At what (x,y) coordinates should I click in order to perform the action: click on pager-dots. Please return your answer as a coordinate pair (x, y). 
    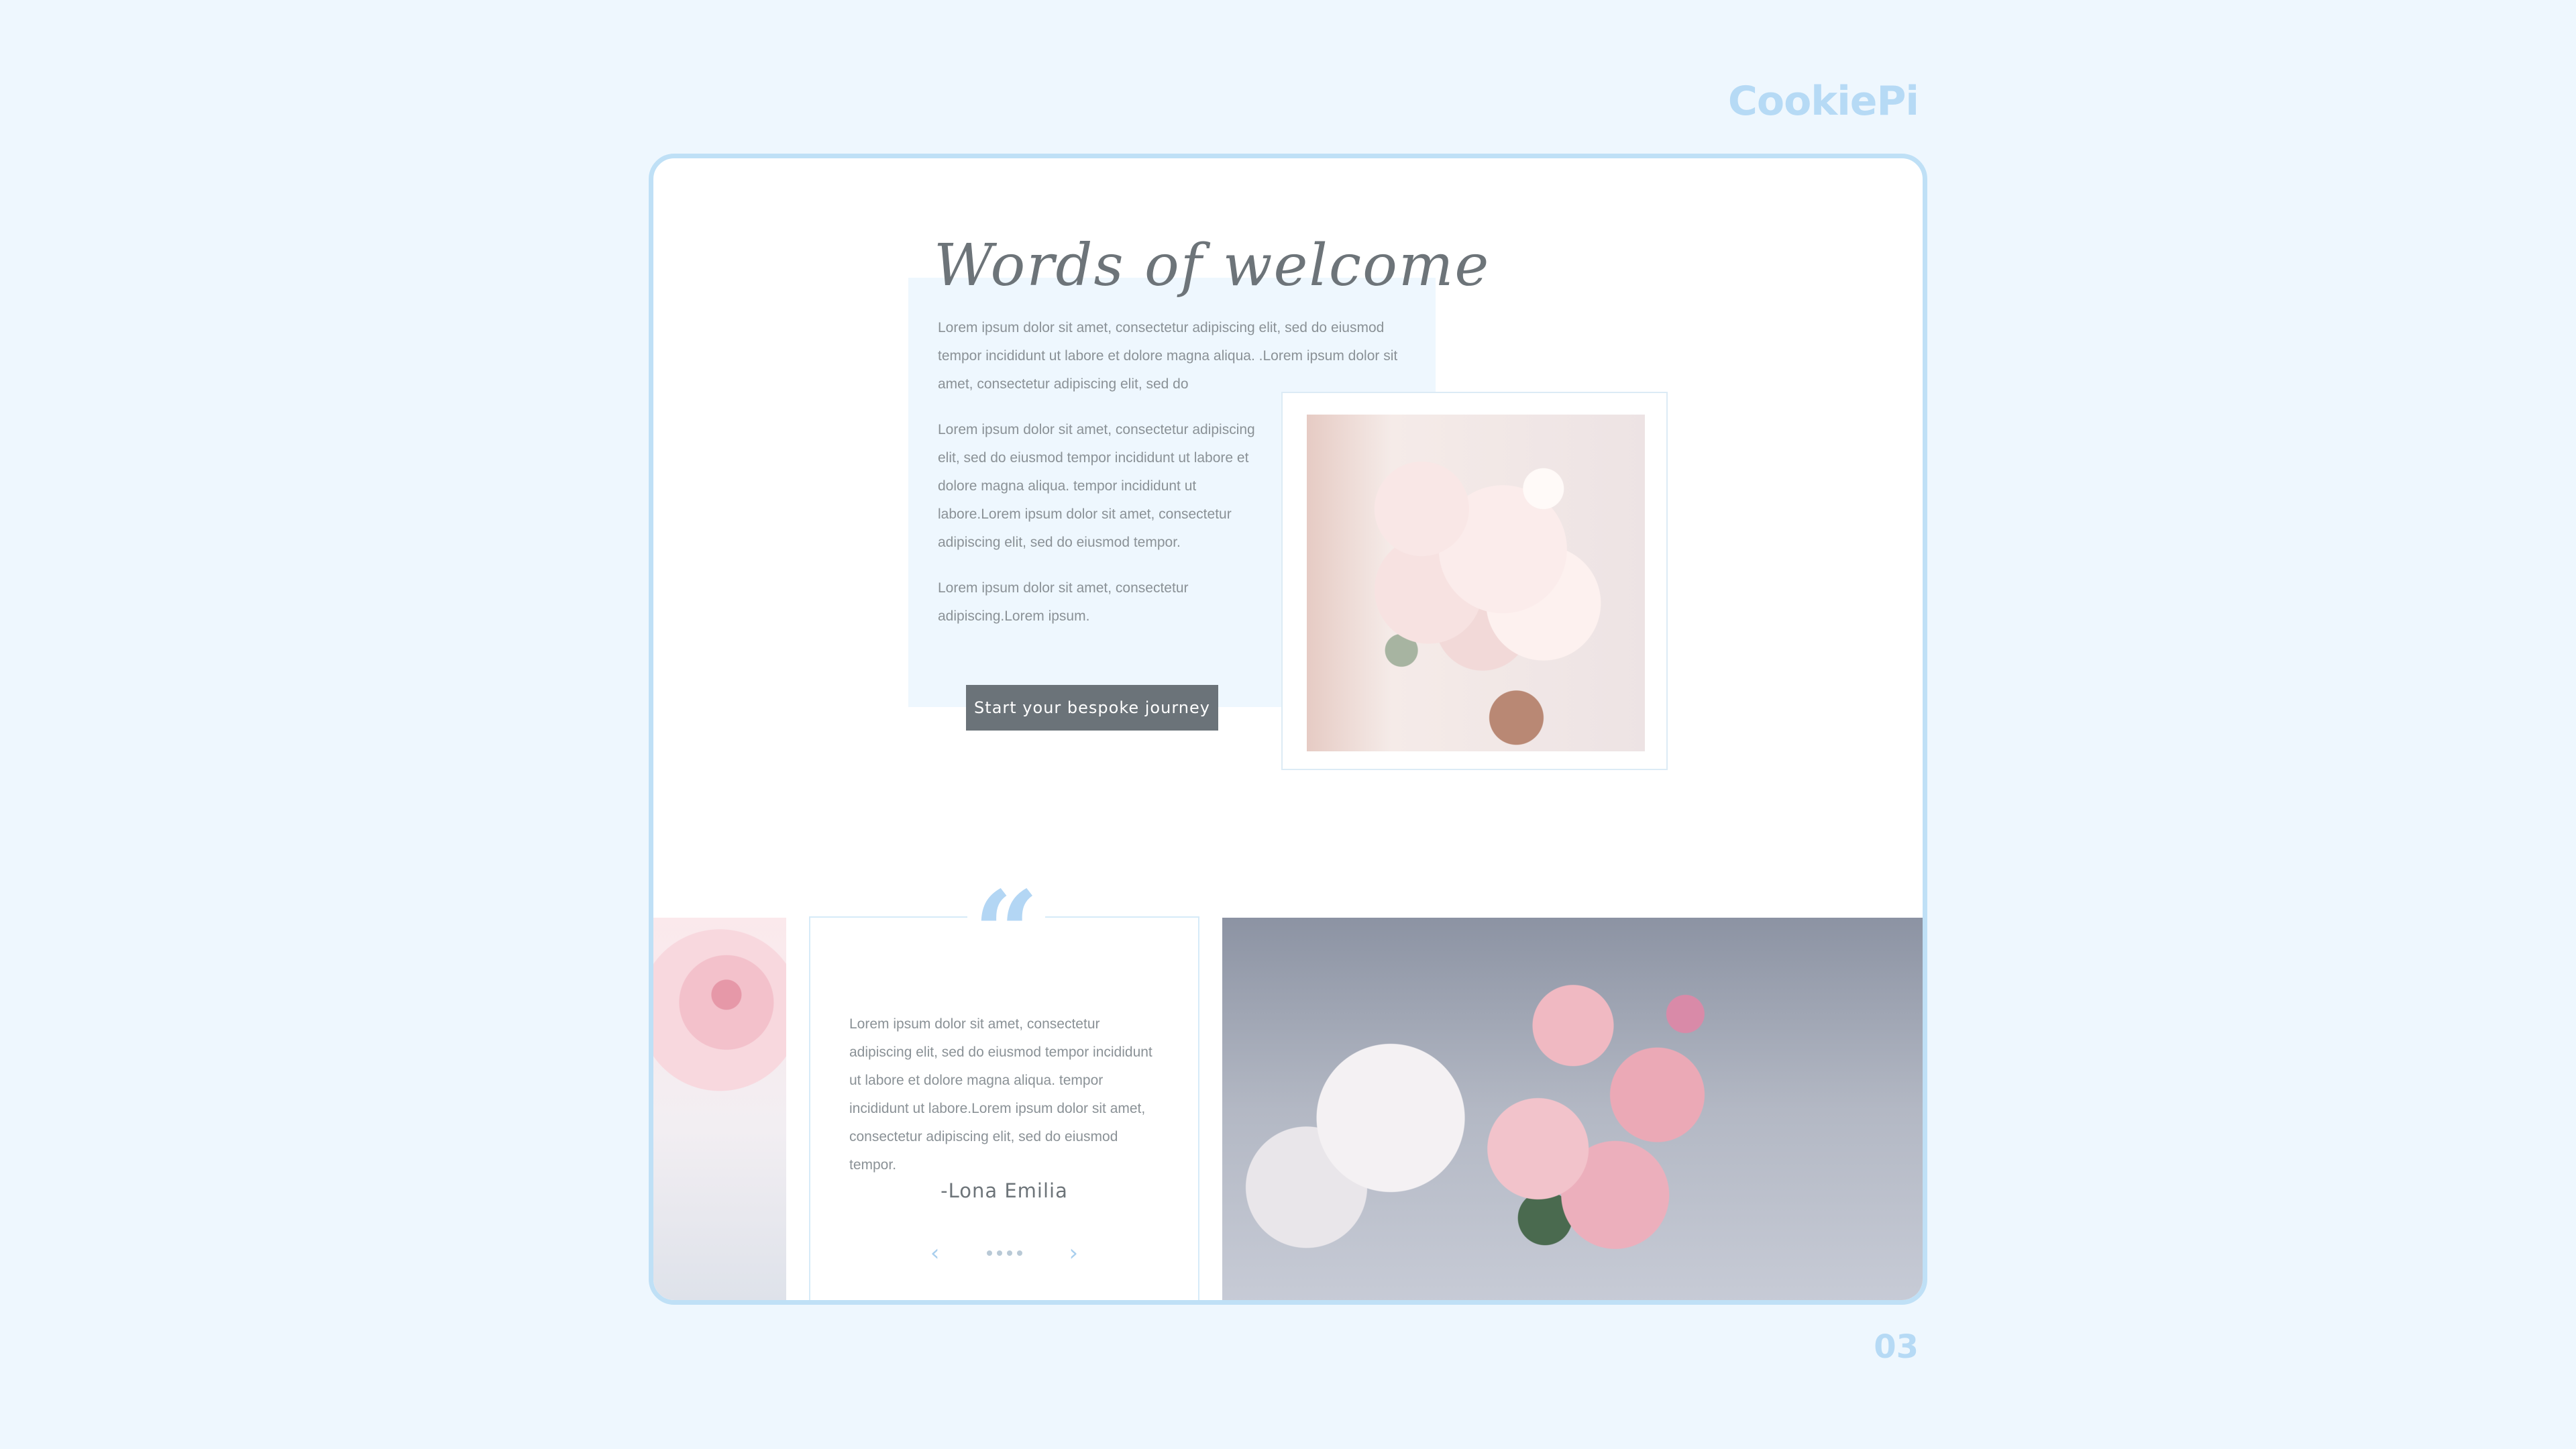
    Looking at the image, I should click on (1004, 1253).